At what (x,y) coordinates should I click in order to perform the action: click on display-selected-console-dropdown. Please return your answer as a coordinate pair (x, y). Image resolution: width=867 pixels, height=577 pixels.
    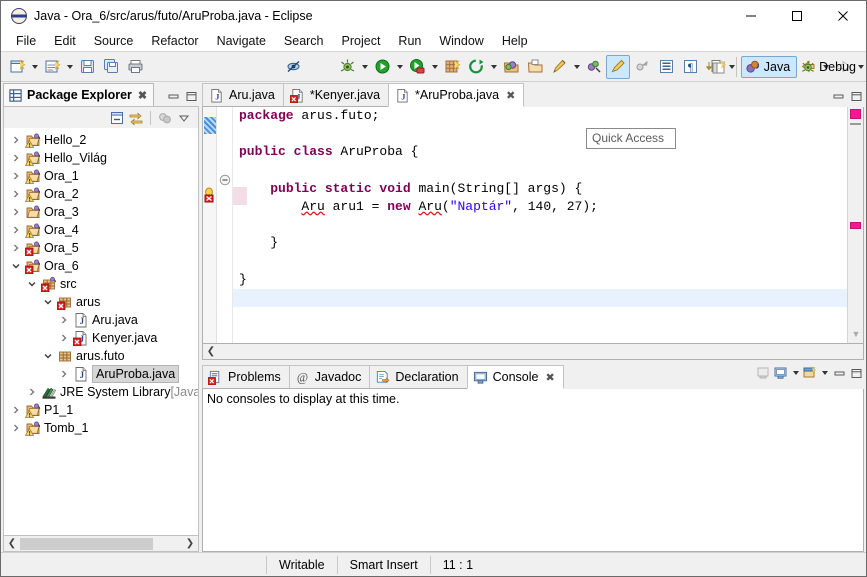
    Looking at the image, I should click on (795, 373).